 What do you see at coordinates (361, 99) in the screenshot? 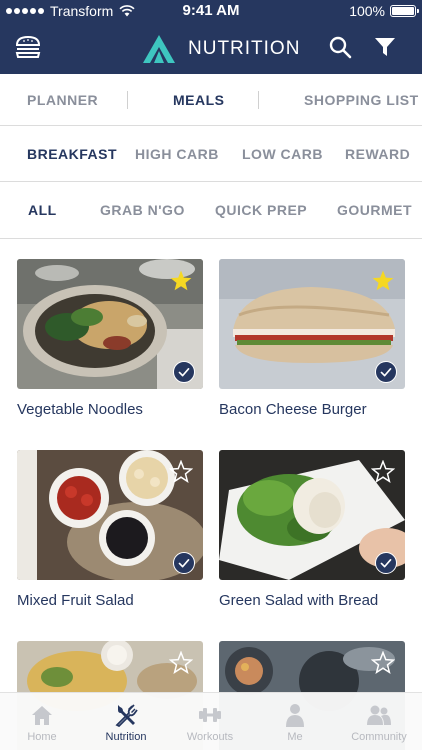
I see `tab-shopping-list: SHOPPING LIST` at bounding box center [361, 99].